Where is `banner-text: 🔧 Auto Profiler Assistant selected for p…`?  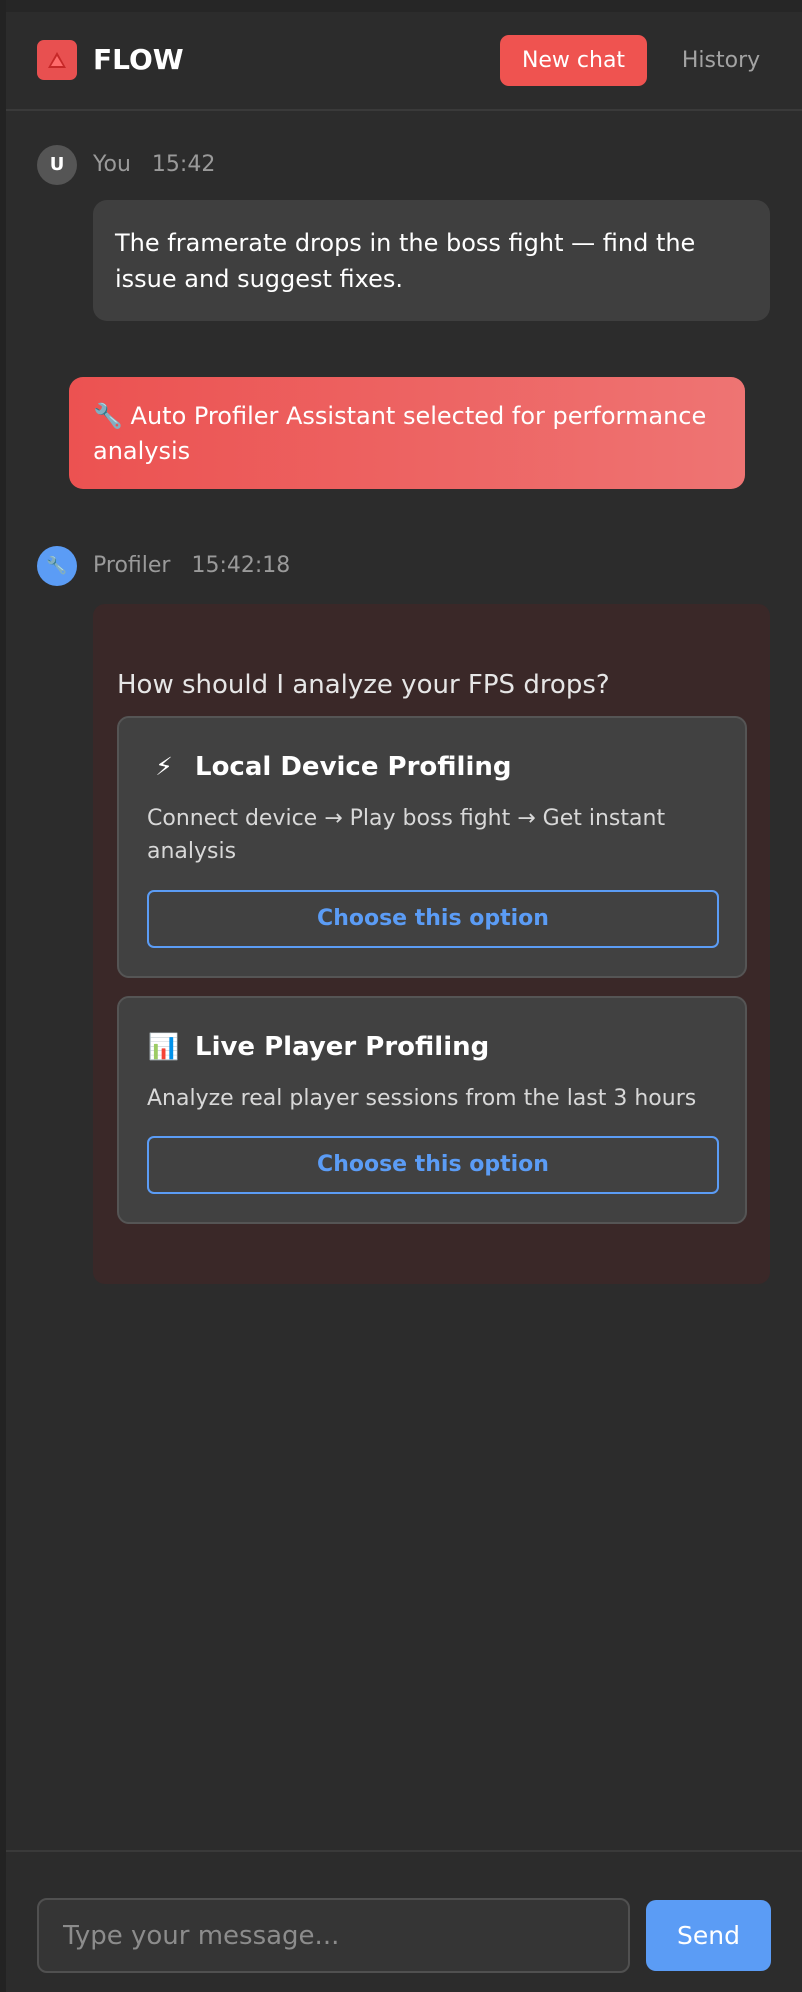 banner-text: 🔧 Auto Profiler Assistant selected for p… is located at coordinates (407, 434).